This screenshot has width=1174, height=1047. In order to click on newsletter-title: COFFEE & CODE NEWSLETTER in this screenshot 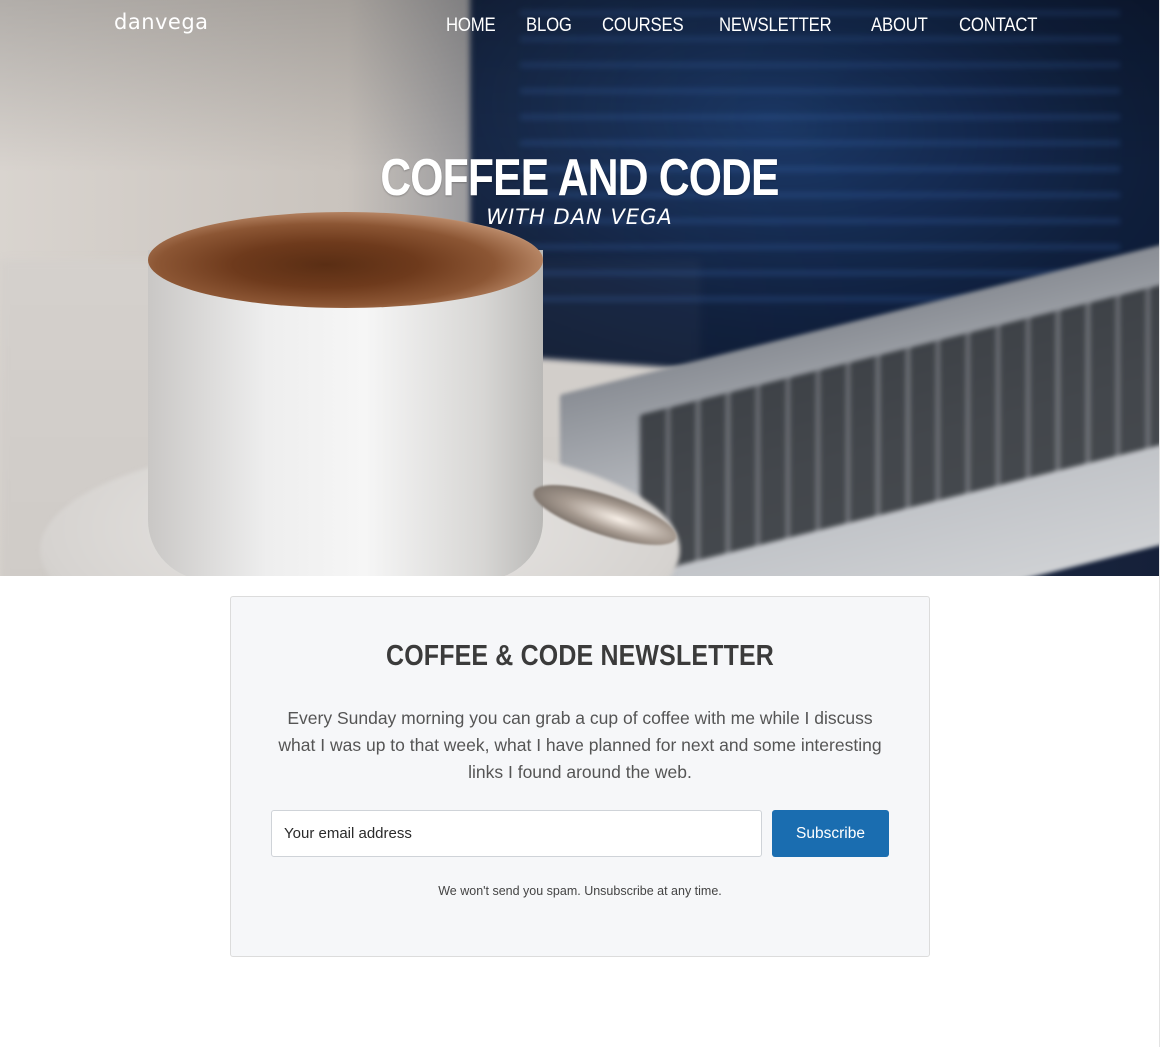, I will do `click(580, 656)`.